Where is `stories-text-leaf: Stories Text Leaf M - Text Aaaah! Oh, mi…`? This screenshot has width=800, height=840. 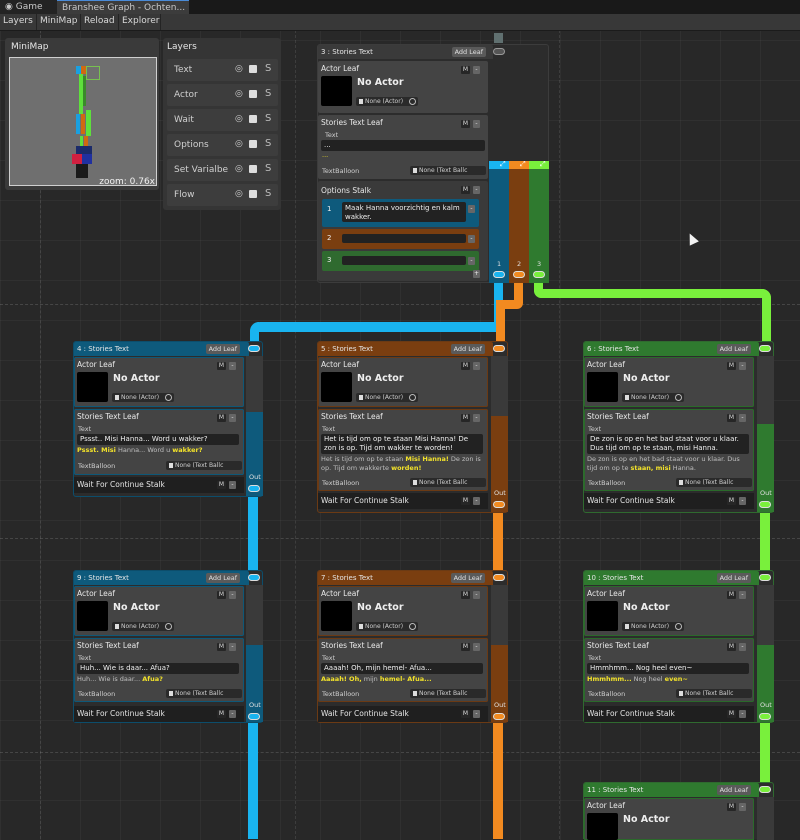
stories-text-leaf: Stories Text Leaf M - Text Aaaah! Oh, mi… is located at coordinates (403, 670).